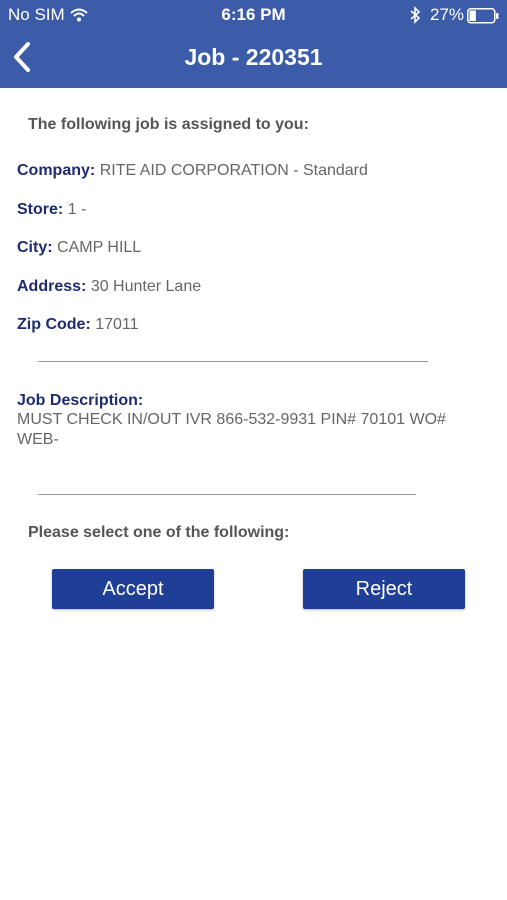 This screenshot has height=900, width=507. I want to click on zip-value: 17011, so click(117, 324).